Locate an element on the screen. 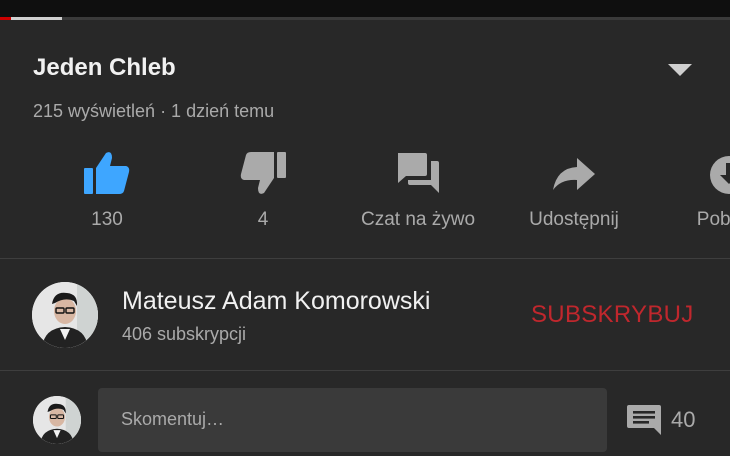  share-button: Udostępnij is located at coordinates (574, 195).